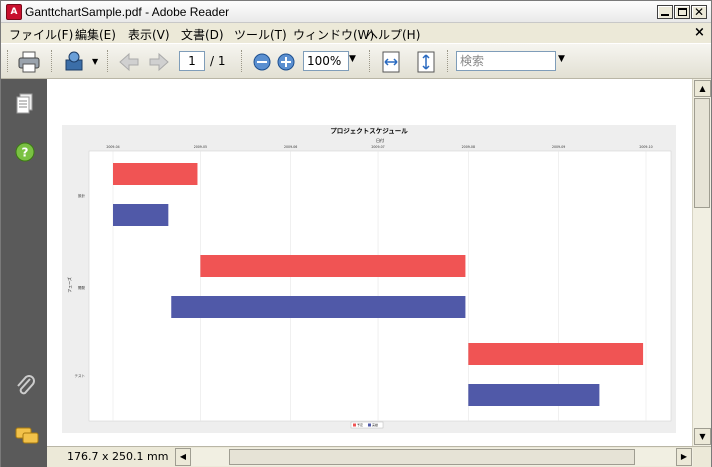 The image size is (712, 467). What do you see at coordinates (200, 147) in the screenshot?
I see `x-tick-label: 2009-05` at bounding box center [200, 147].